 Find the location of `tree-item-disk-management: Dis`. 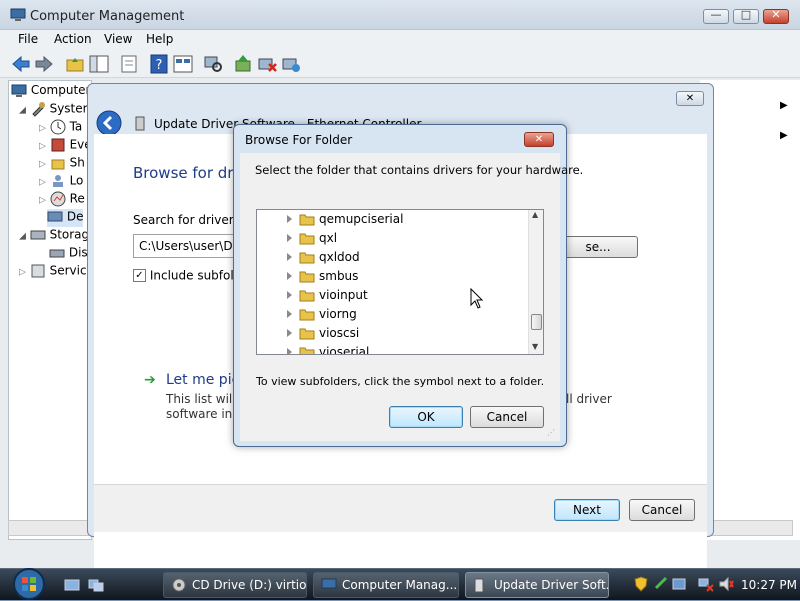

tree-item-disk-management: Dis is located at coordinates (68, 254).